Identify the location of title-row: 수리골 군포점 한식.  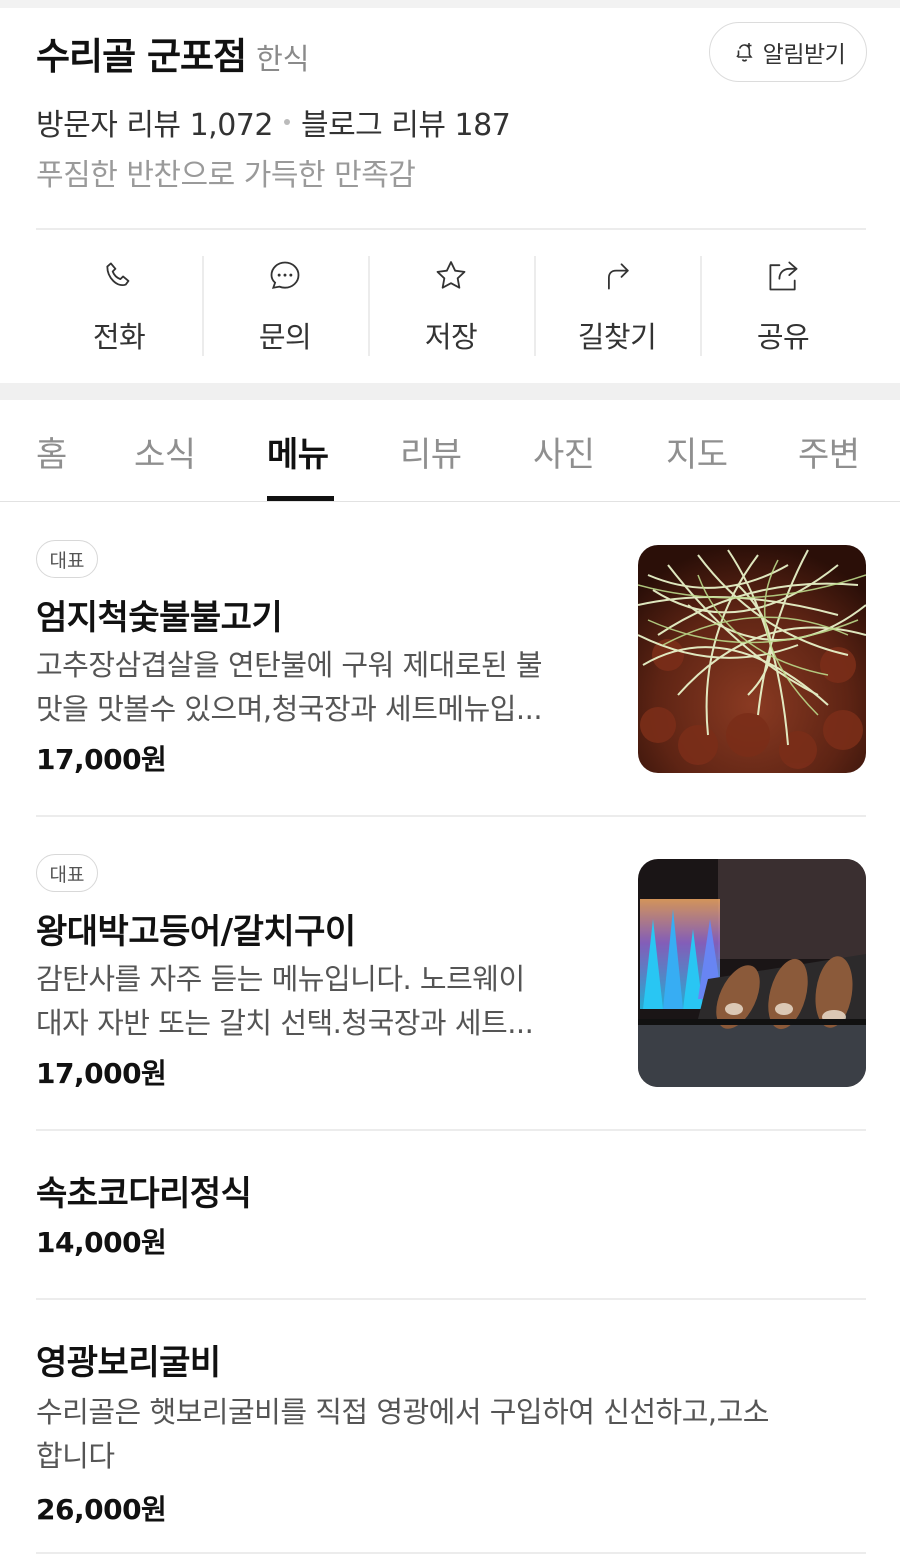
(173, 53).